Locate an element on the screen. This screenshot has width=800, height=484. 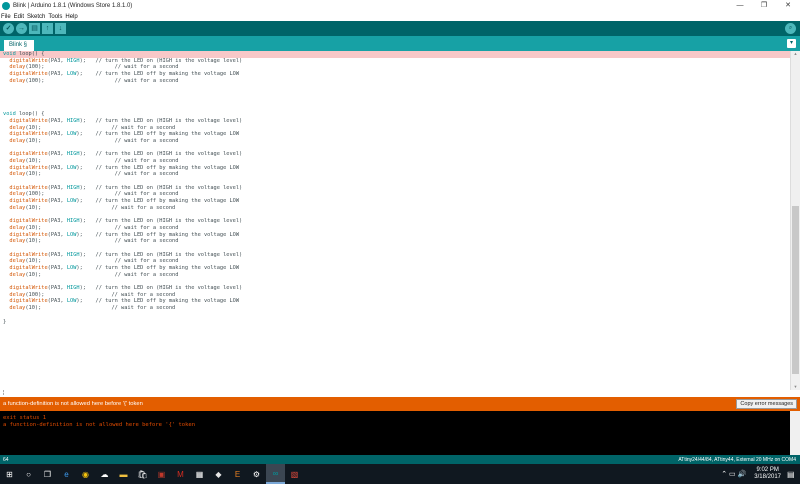
chrome-icon: ◉ is located at coordinates (85, 474).